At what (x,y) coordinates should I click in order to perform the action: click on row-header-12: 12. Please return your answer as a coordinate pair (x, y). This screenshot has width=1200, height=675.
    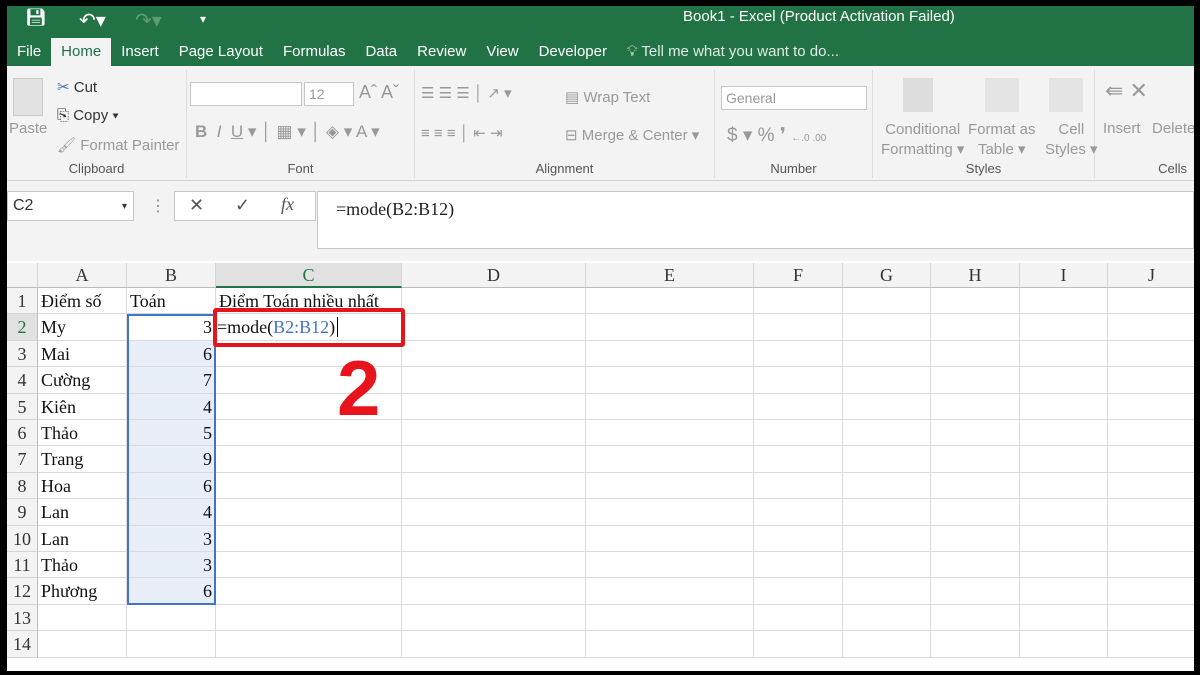
    Looking at the image, I should click on (22, 591).